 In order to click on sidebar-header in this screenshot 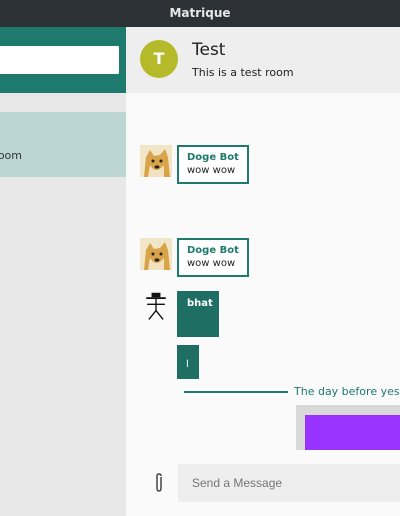, I will do `click(63, 60)`.